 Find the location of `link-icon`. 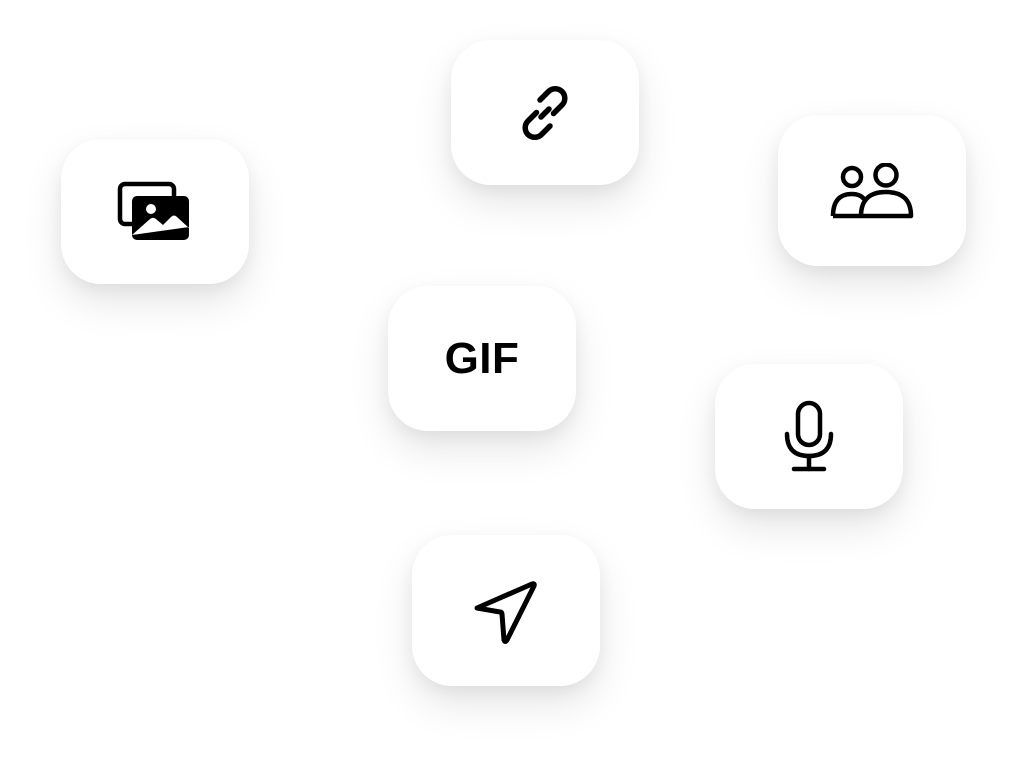

link-icon is located at coordinates (545, 113).